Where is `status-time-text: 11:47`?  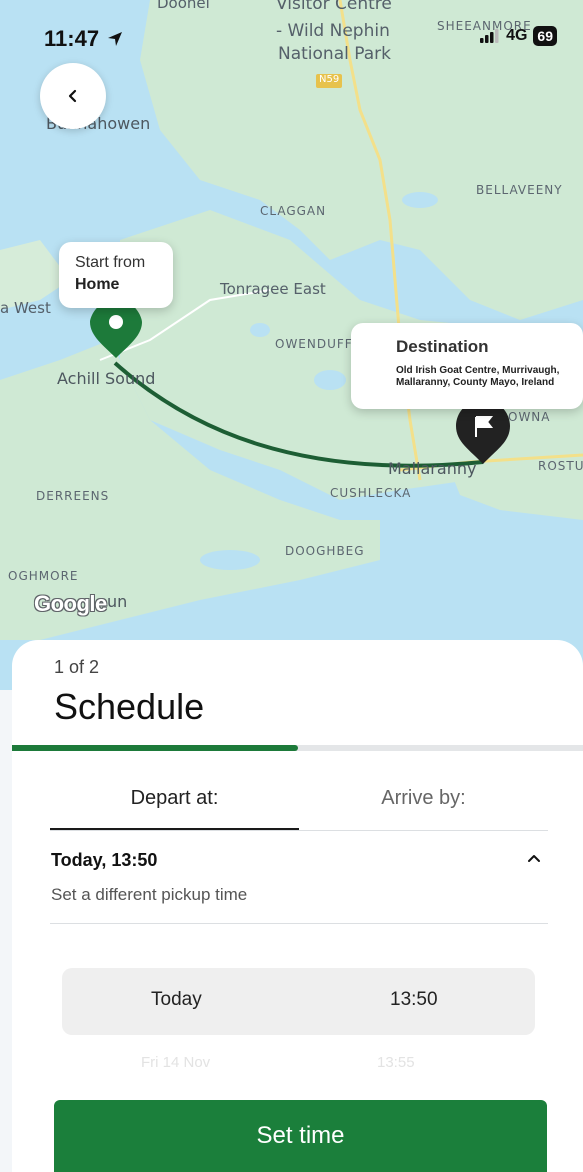 status-time-text: 11:47 is located at coordinates (72, 38).